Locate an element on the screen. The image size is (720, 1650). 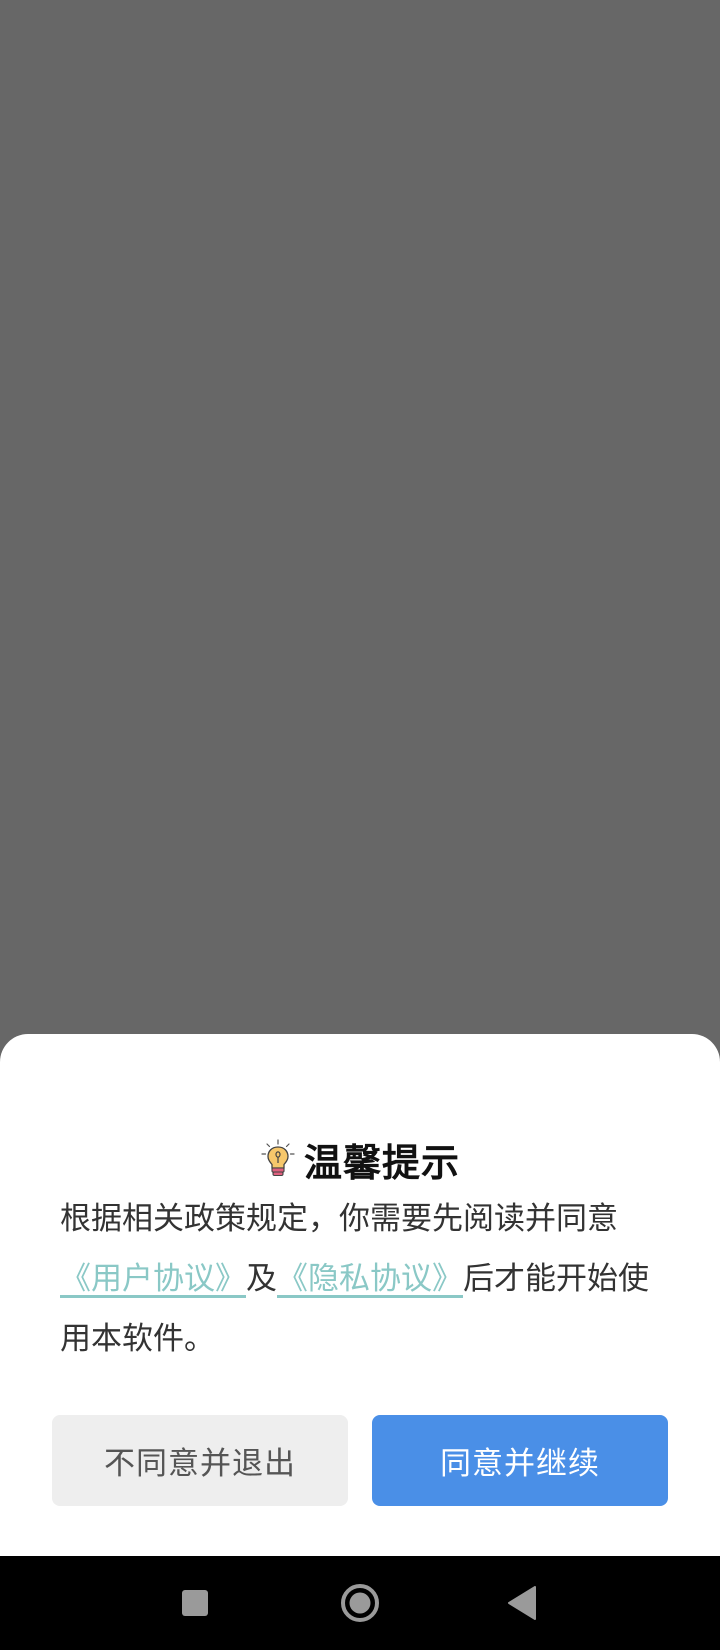
dialog-title: 温馨提示 is located at coordinates (381, 1162).